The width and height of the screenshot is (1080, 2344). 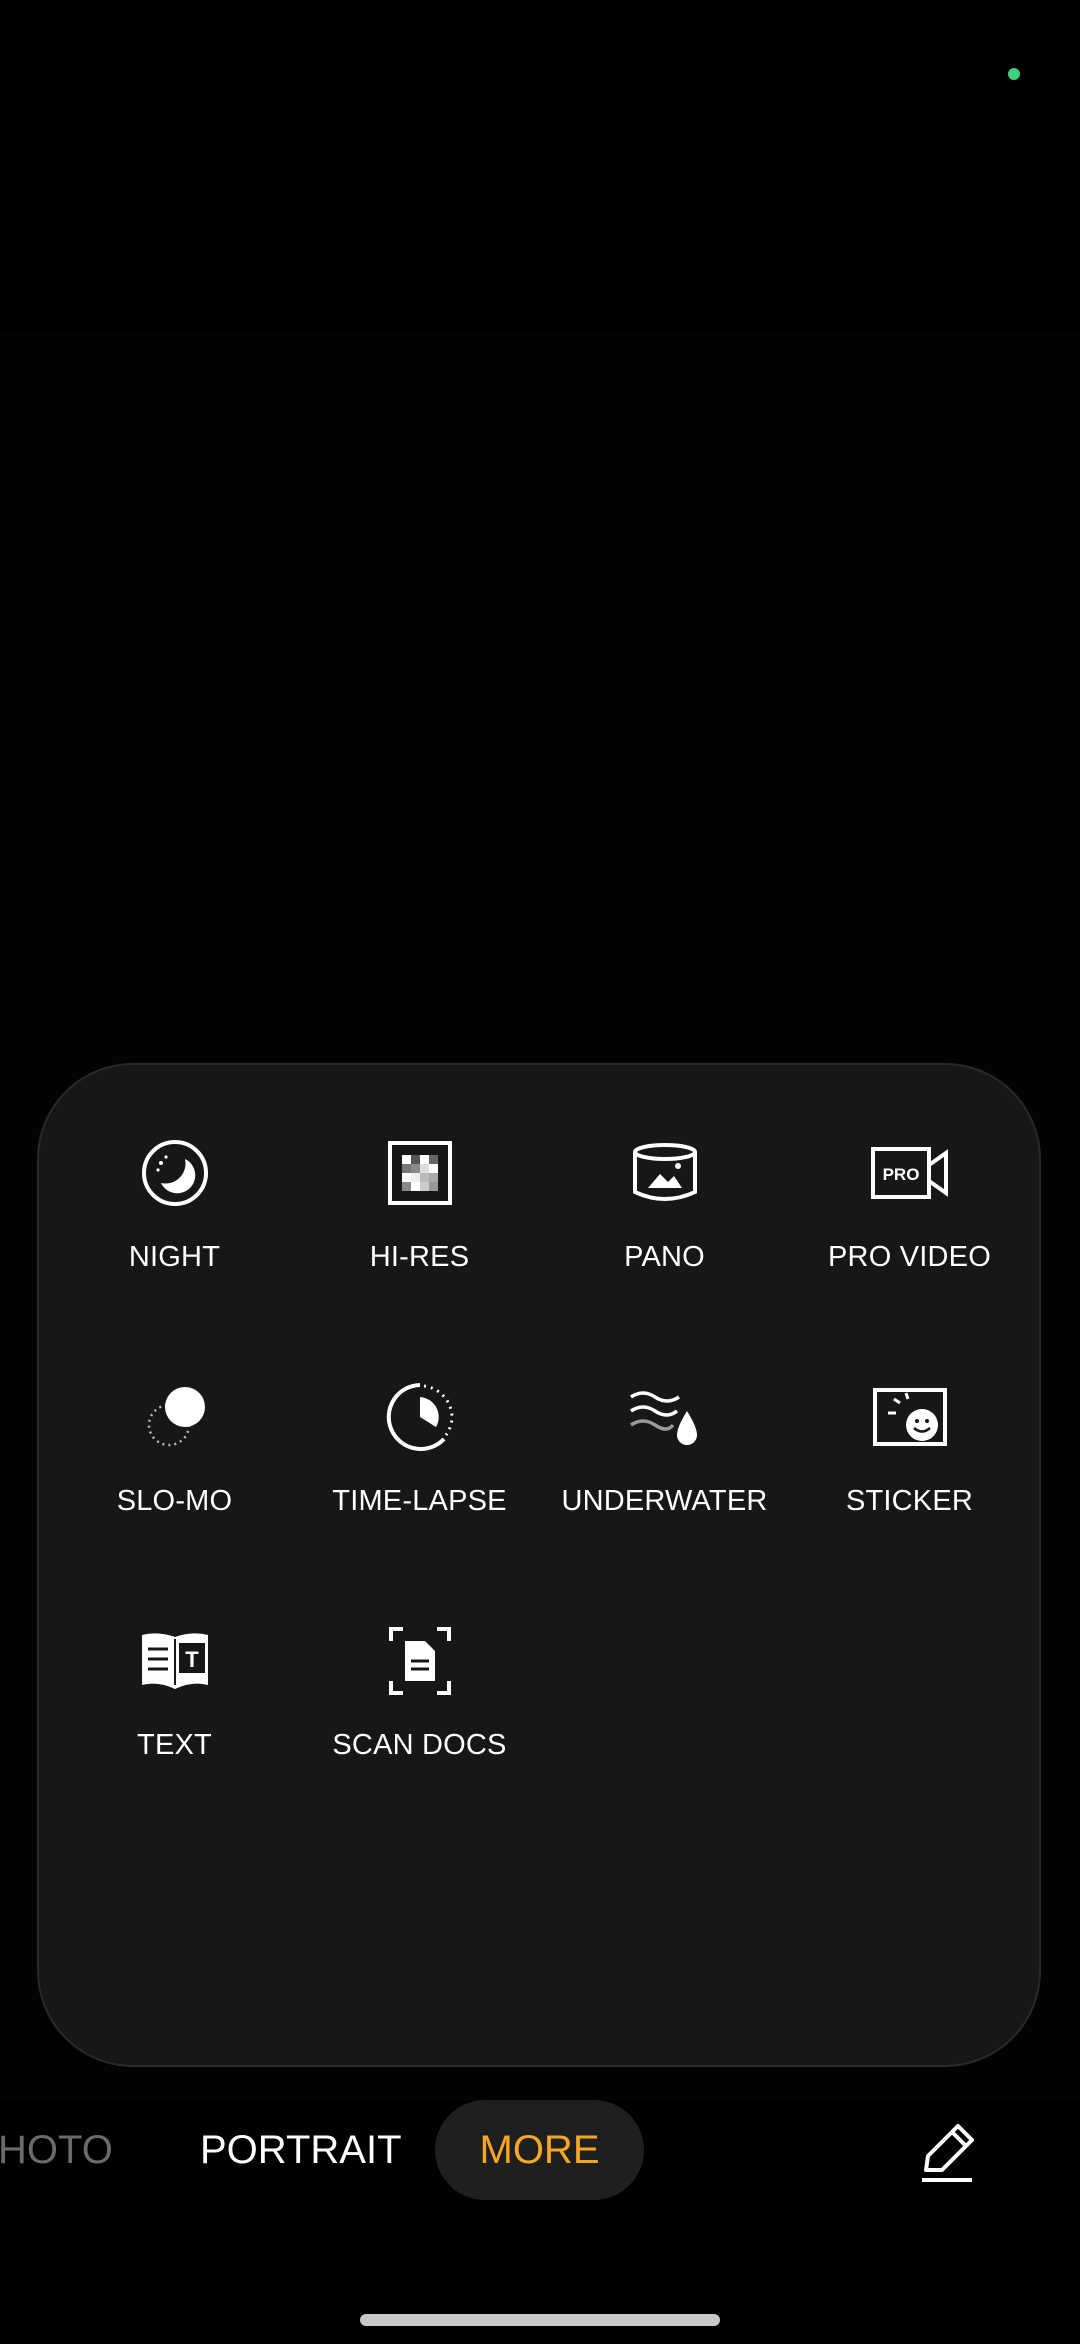 I want to click on svg-text: PRO, so click(x=900, y=1174).